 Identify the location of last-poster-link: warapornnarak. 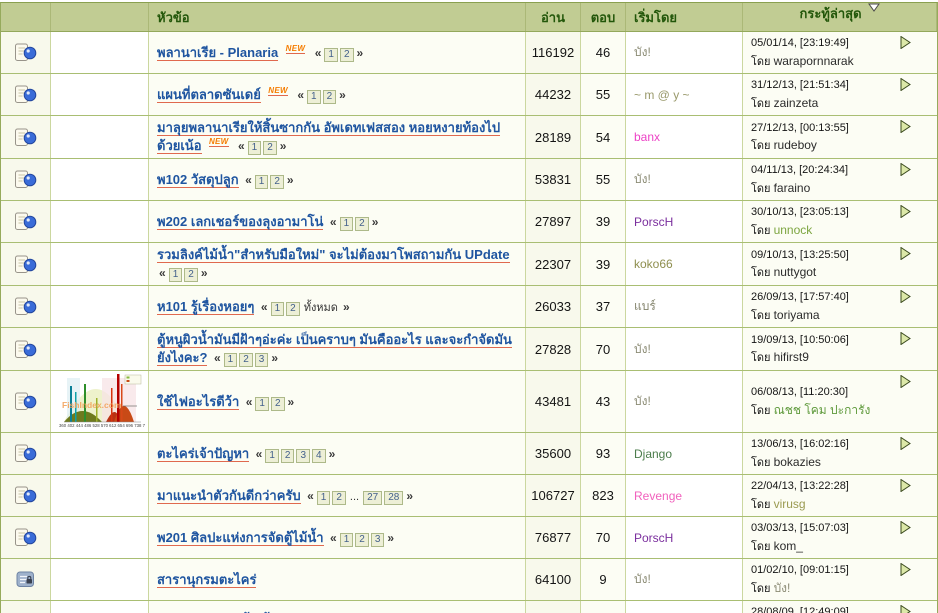
(814, 61).